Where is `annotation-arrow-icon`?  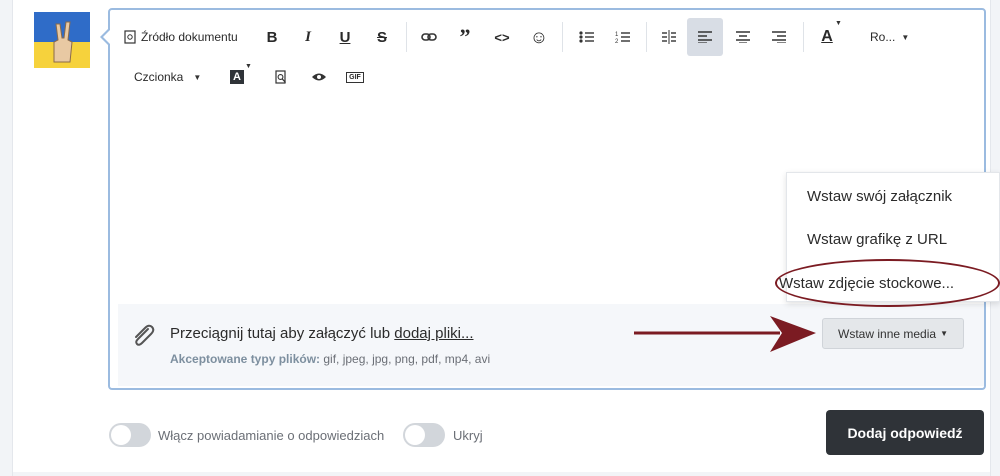
annotation-arrow-icon is located at coordinates (725, 334).